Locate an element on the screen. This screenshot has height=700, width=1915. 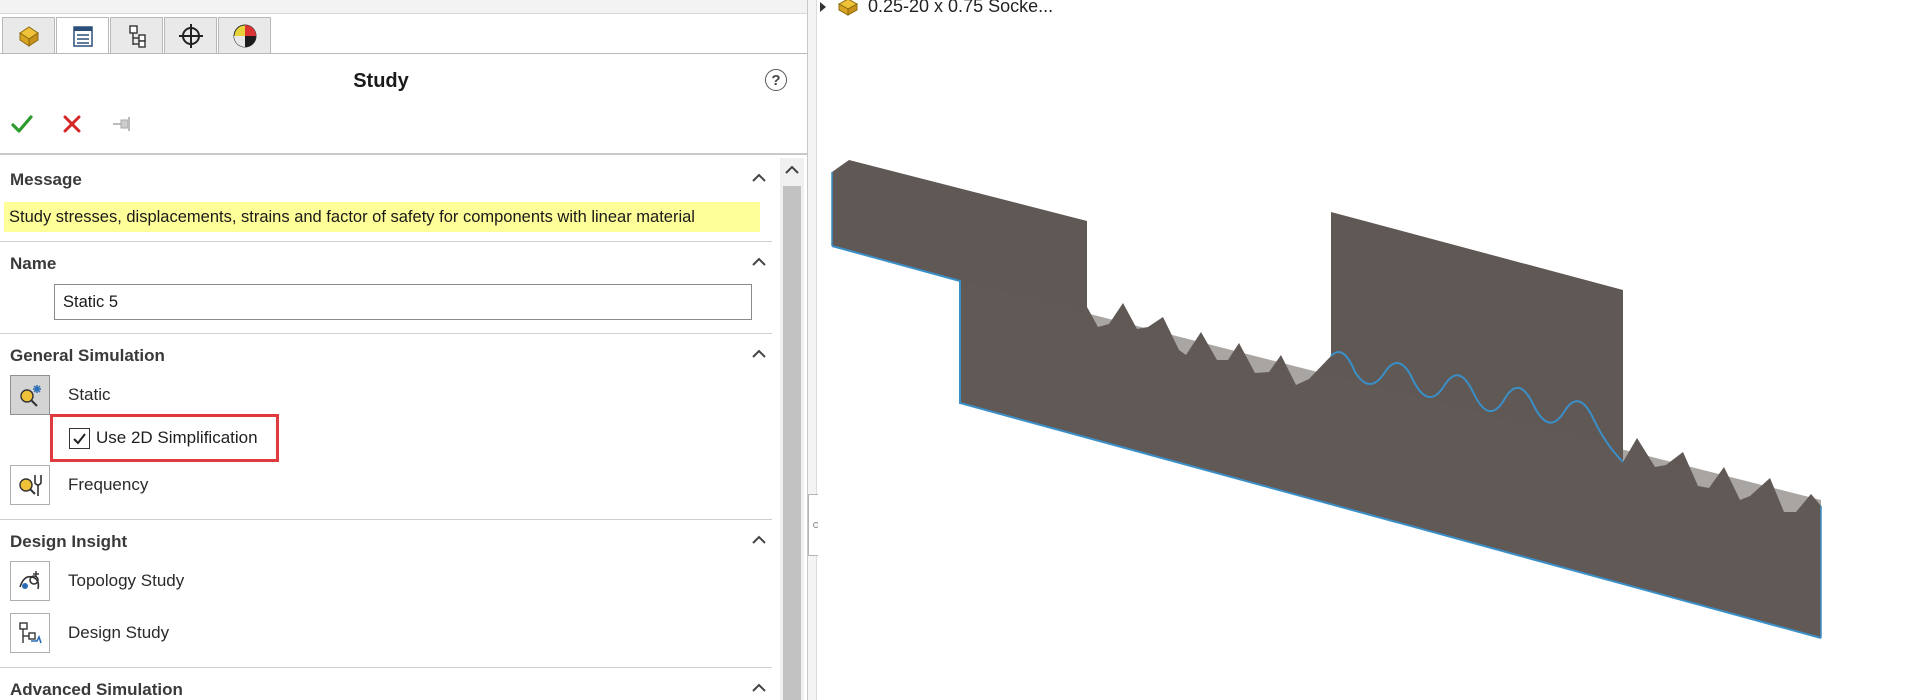
static-study-button is located at coordinates (30, 395).